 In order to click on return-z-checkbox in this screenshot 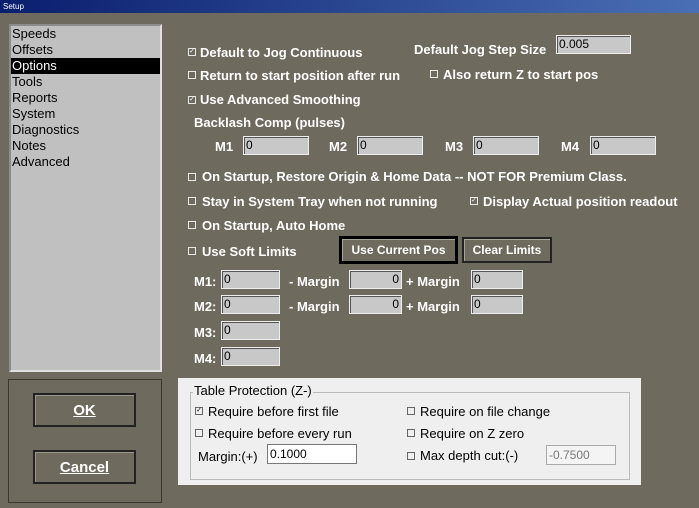, I will do `click(434, 74)`.